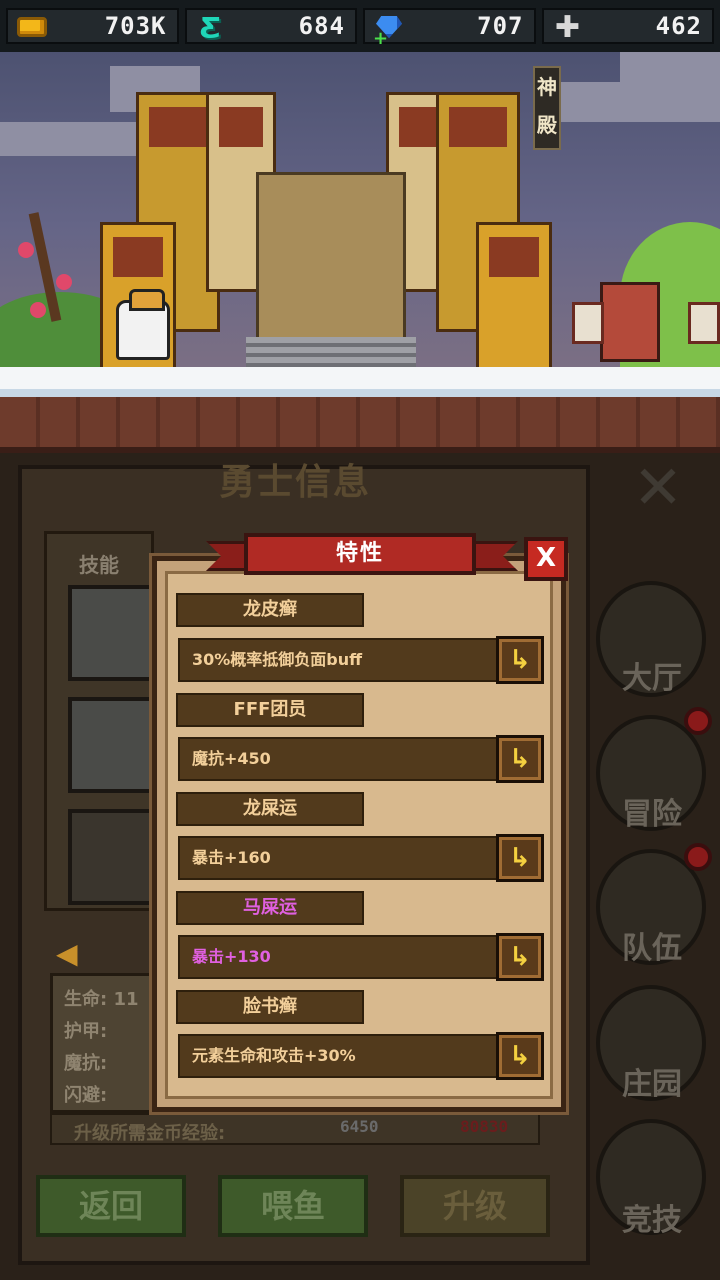  Describe the element at coordinates (547, 108) in the screenshot. I see `temple-sign: 神殿` at that location.